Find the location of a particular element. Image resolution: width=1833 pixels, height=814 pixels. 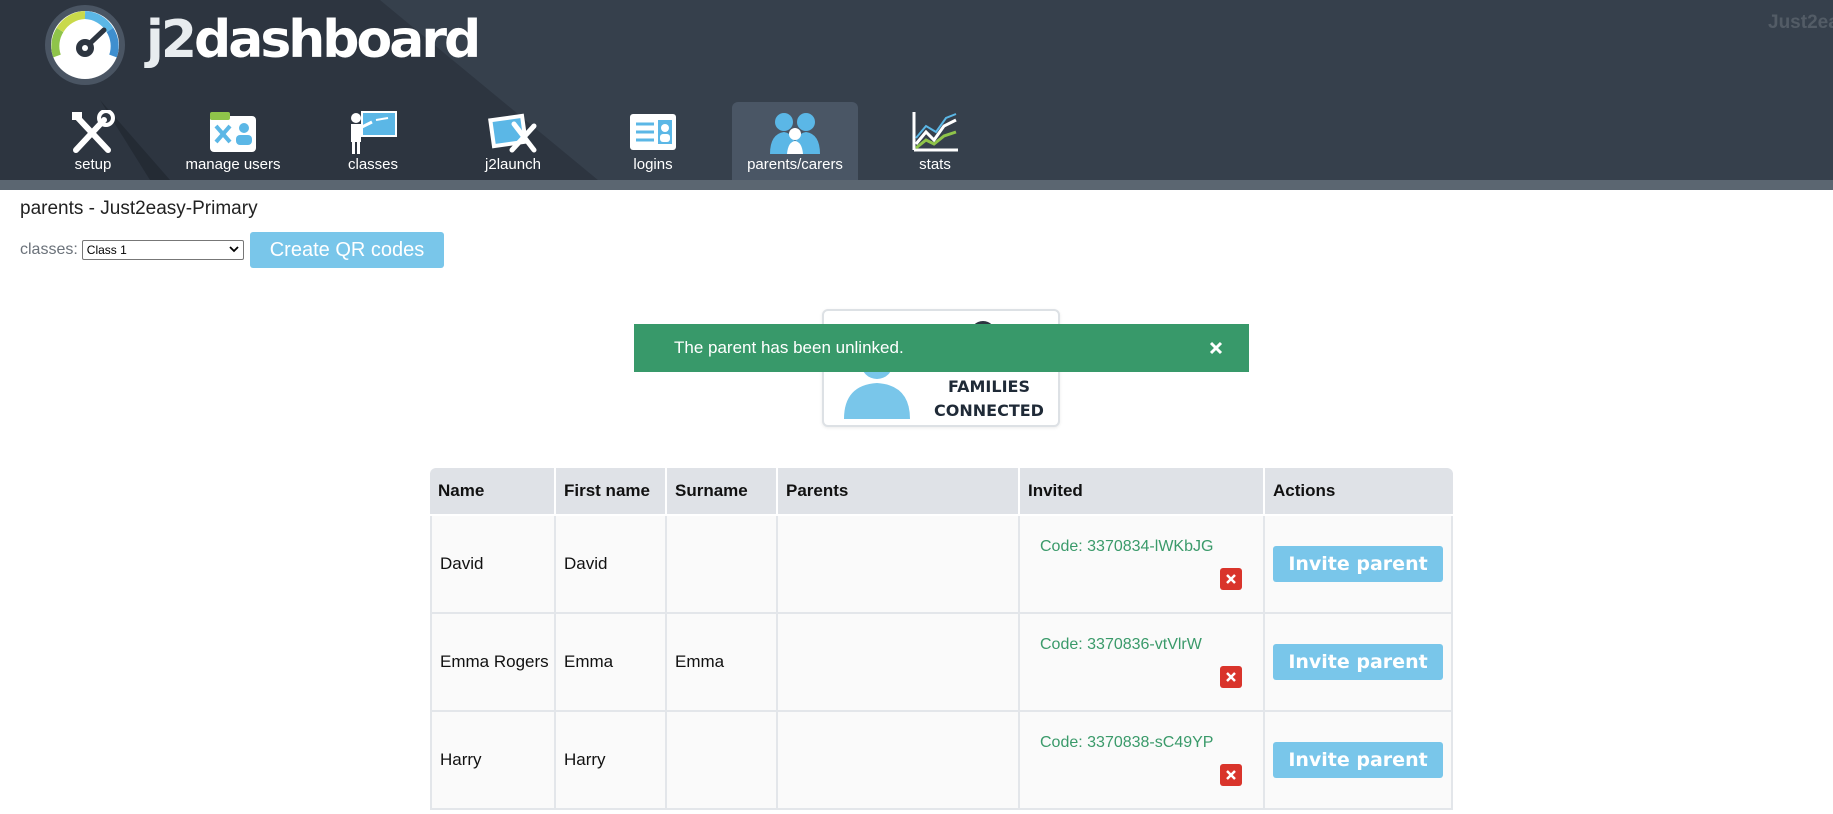

chart-icon is located at coordinates (935, 132).